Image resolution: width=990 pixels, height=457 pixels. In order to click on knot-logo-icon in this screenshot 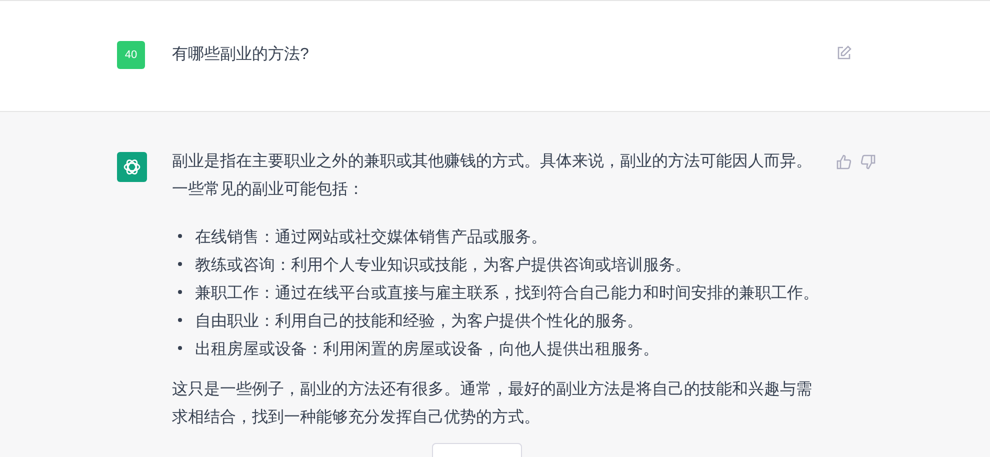, I will do `click(132, 167)`.